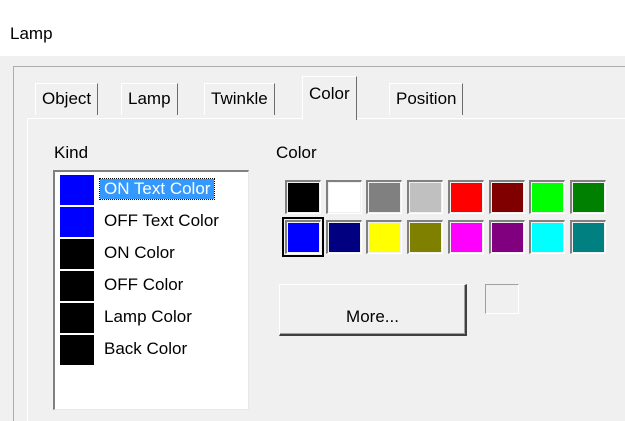 The image size is (625, 421). I want to click on list-item: ON Text Color, so click(153, 190).